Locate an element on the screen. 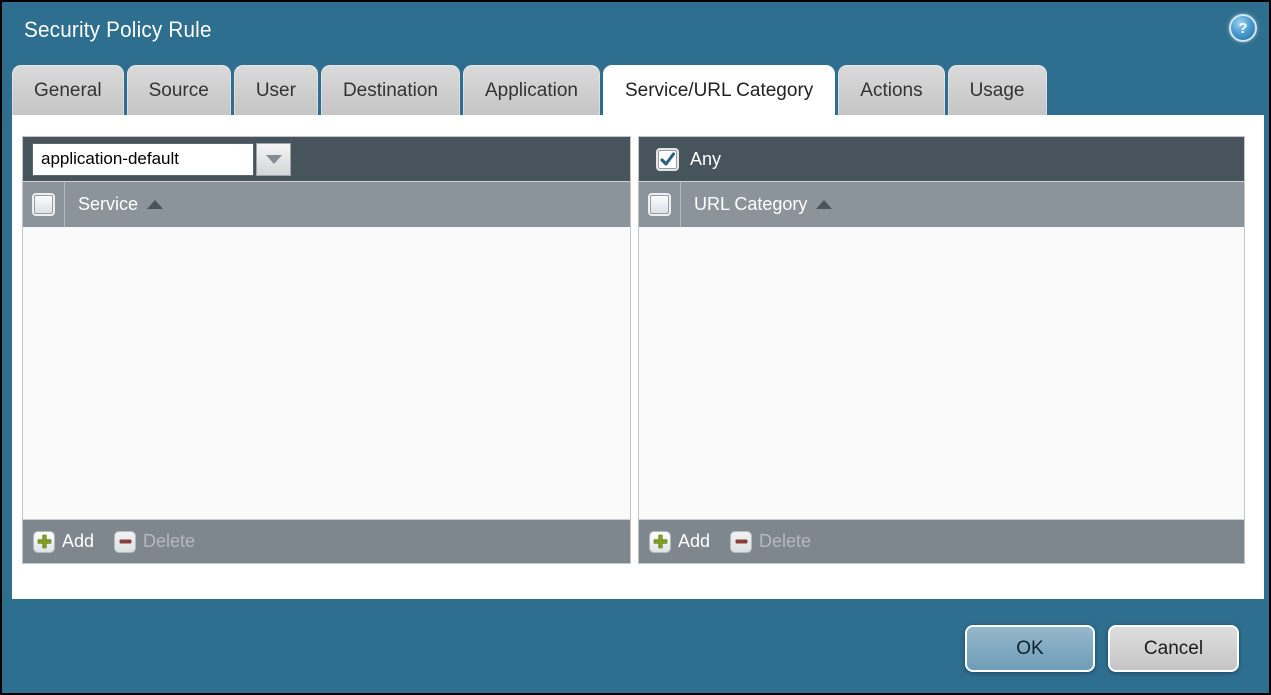 The width and height of the screenshot is (1271, 695). help-icon: ? is located at coordinates (1243, 28).